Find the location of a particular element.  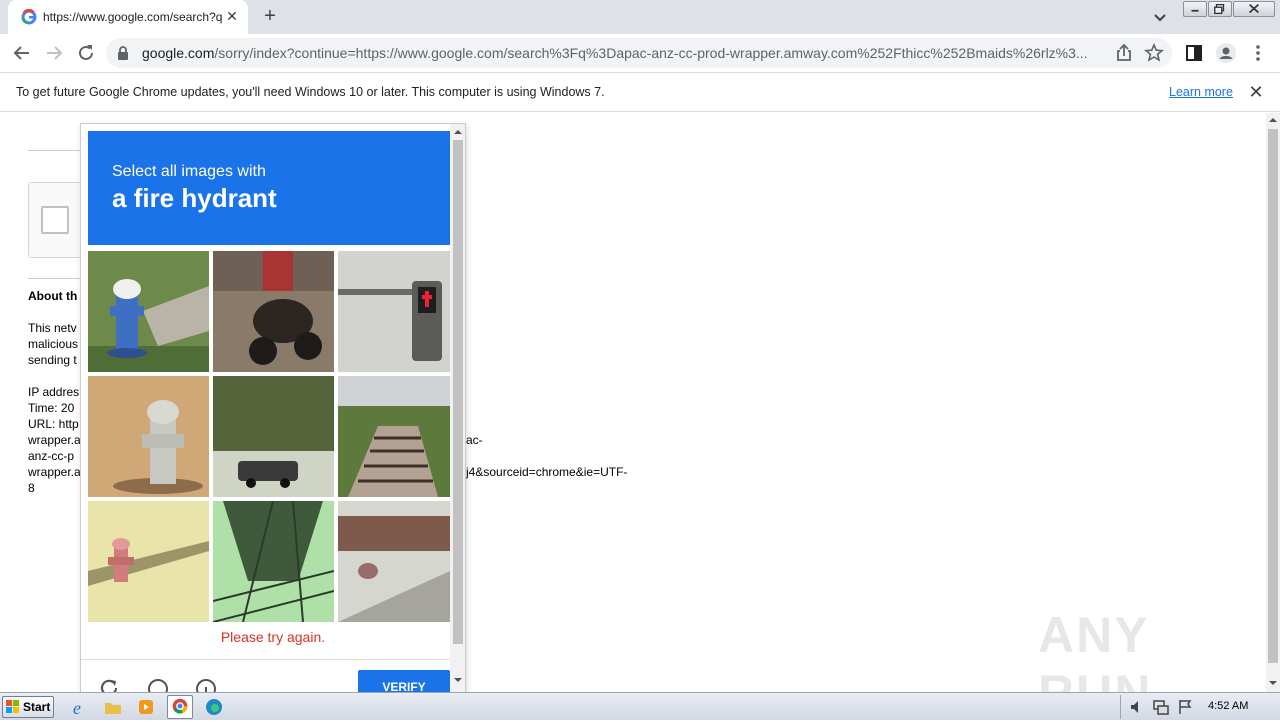

crosswalk-signal-image is located at coordinates (394, 311).